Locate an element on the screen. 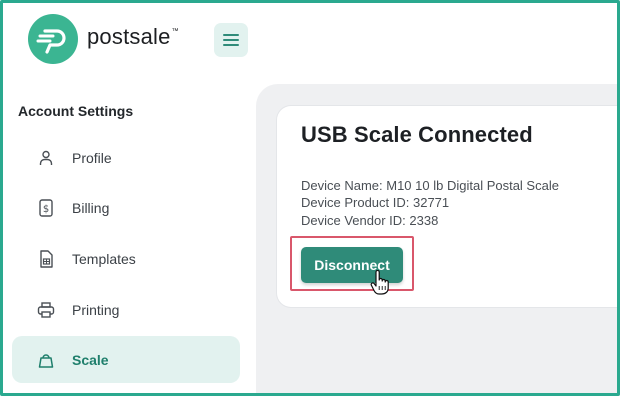 The image size is (620, 396). sidebar-item-printing: Printing is located at coordinates (126, 309).